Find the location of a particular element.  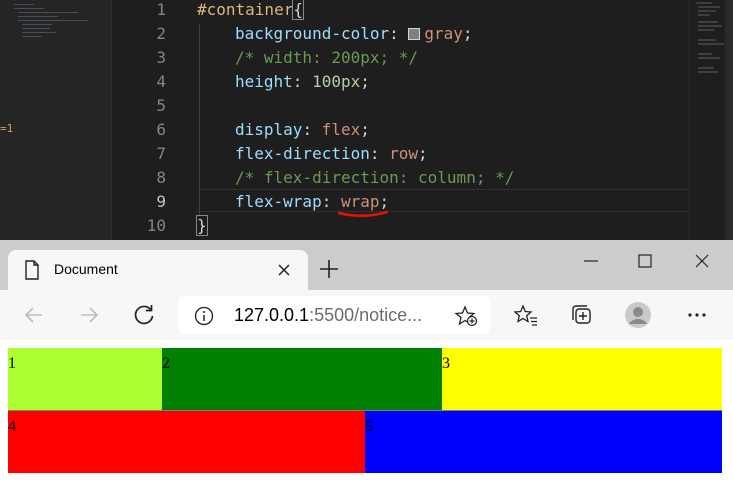

css-value: wrap is located at coordinates (360, 201).